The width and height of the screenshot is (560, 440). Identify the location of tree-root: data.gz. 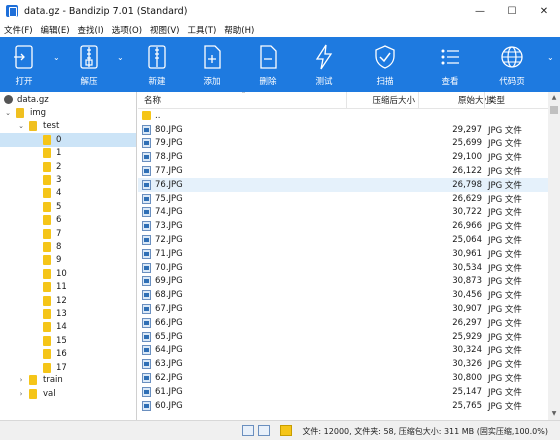
(68, 99).